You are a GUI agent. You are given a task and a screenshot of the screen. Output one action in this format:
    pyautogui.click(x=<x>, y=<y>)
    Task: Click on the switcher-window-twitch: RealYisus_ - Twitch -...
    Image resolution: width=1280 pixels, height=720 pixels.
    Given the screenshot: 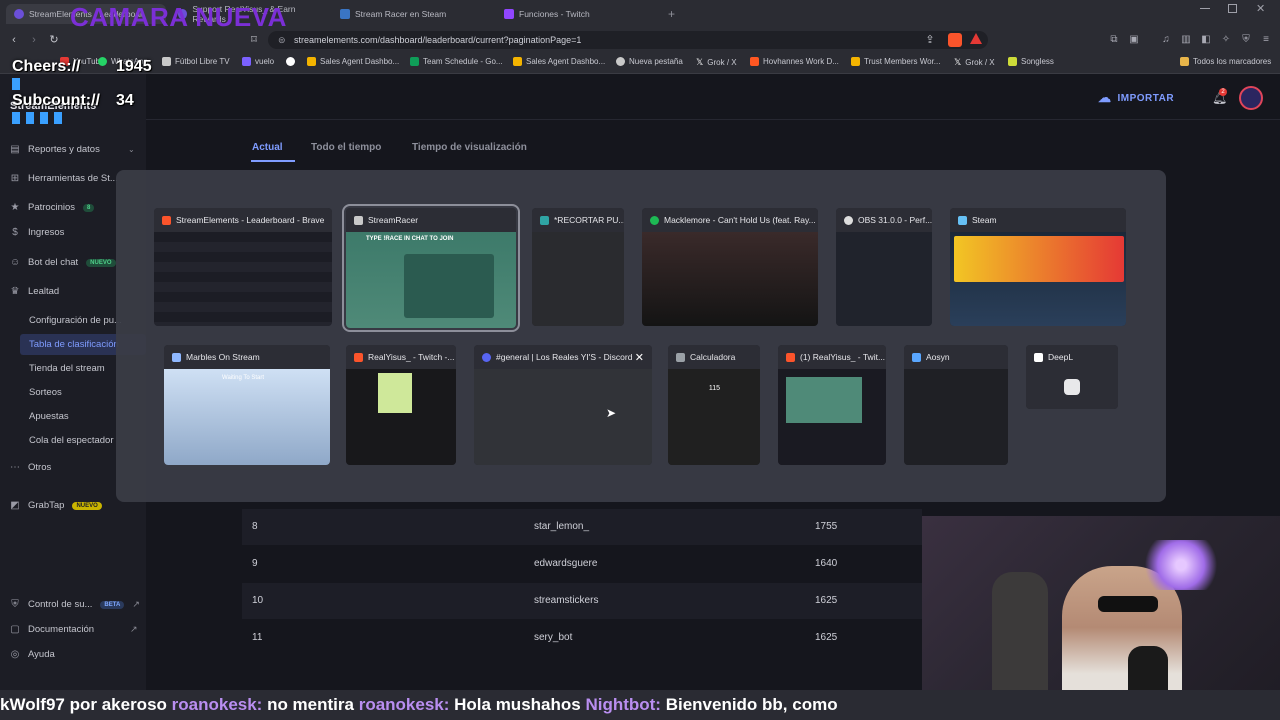 What is the action you would take?
    pyautogui.click(x=401, y=405)
    